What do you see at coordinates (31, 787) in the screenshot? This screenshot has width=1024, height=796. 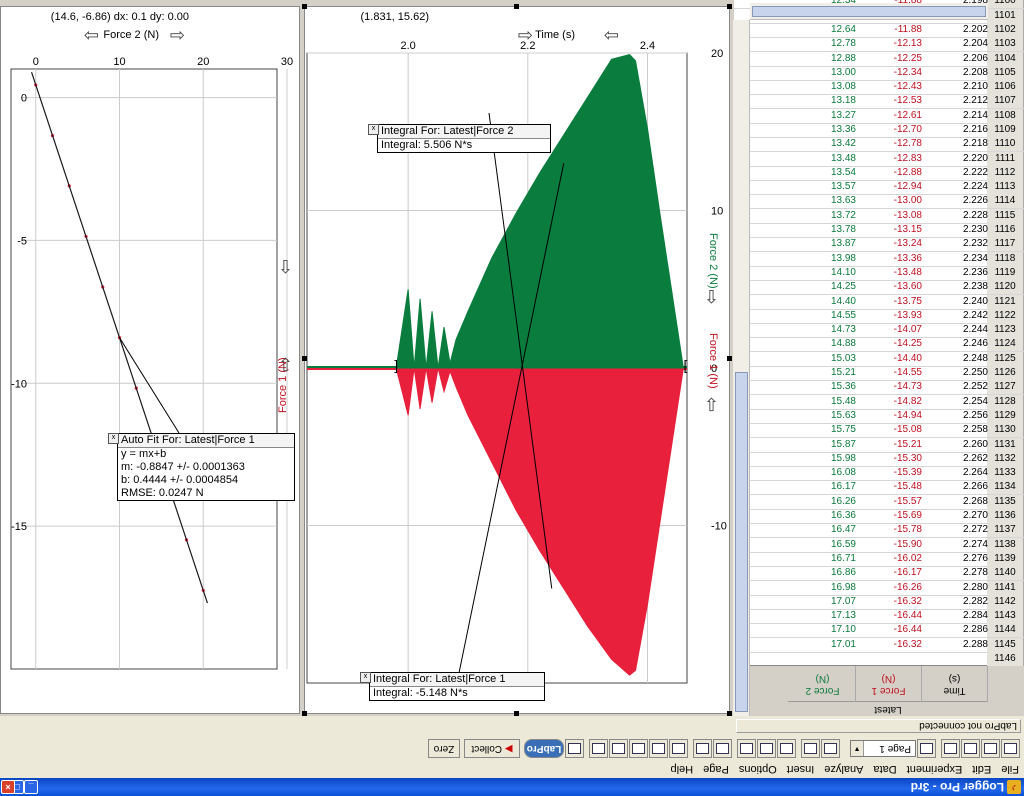 I see `minimize-button: _` at bounding box center [31, 787].